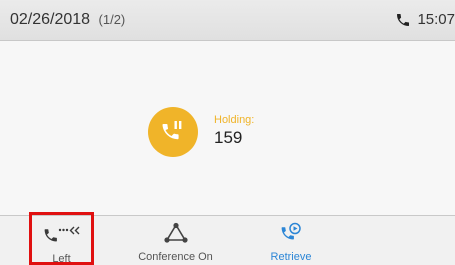  Describe the element at coordinates (403, 19) in the screenshot. I see `phone-icon` at that location.